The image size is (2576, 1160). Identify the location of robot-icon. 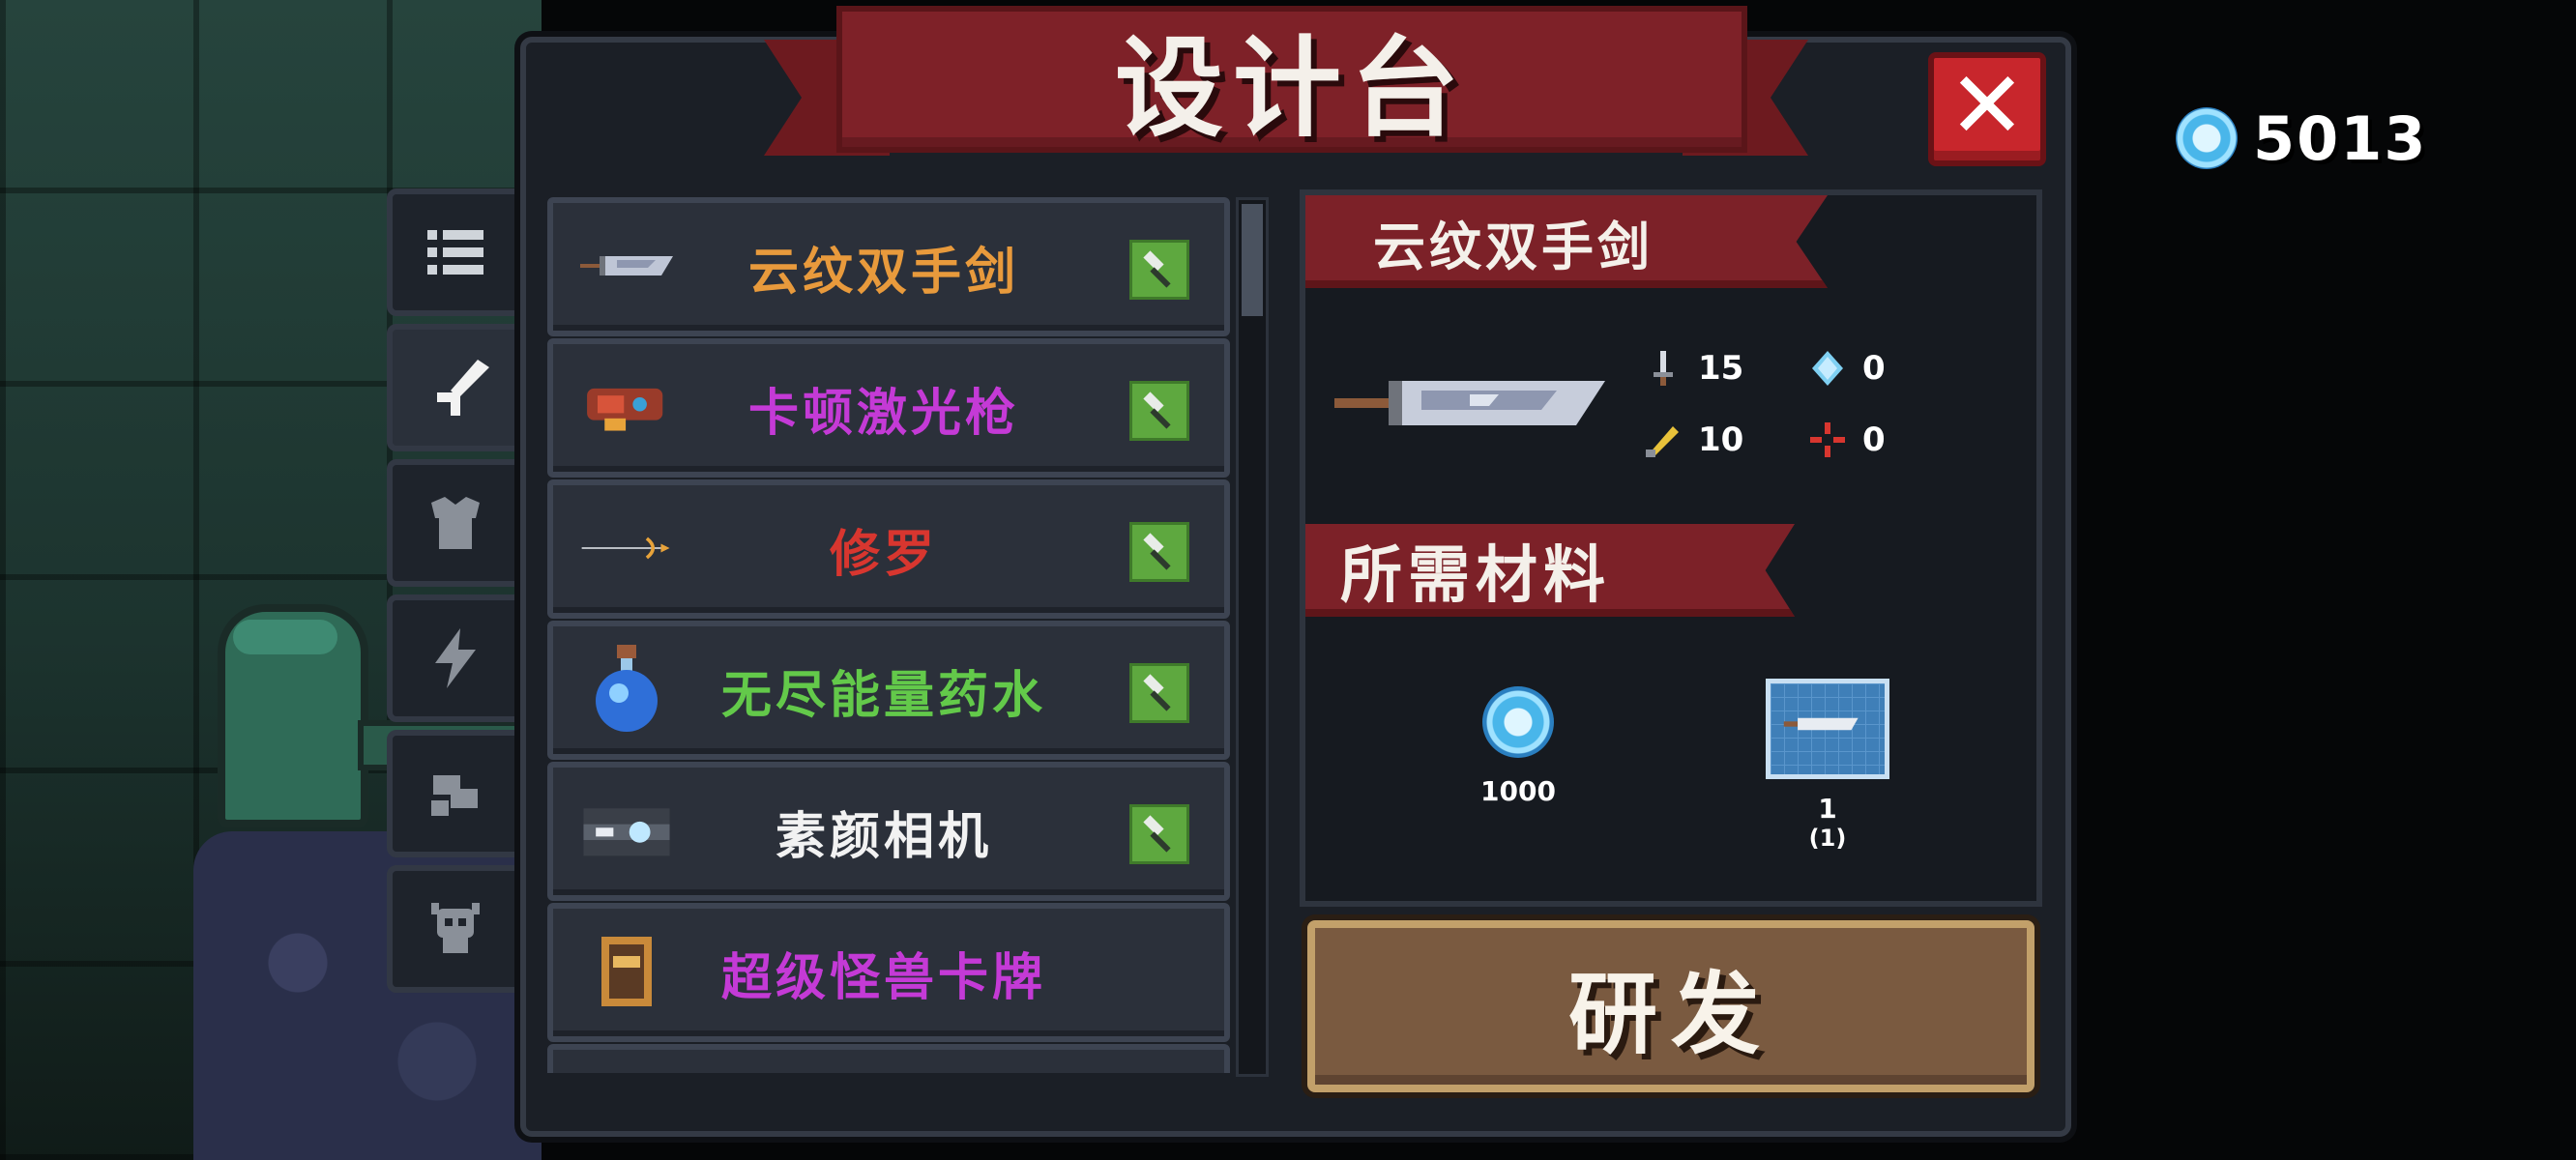
(454, 796).